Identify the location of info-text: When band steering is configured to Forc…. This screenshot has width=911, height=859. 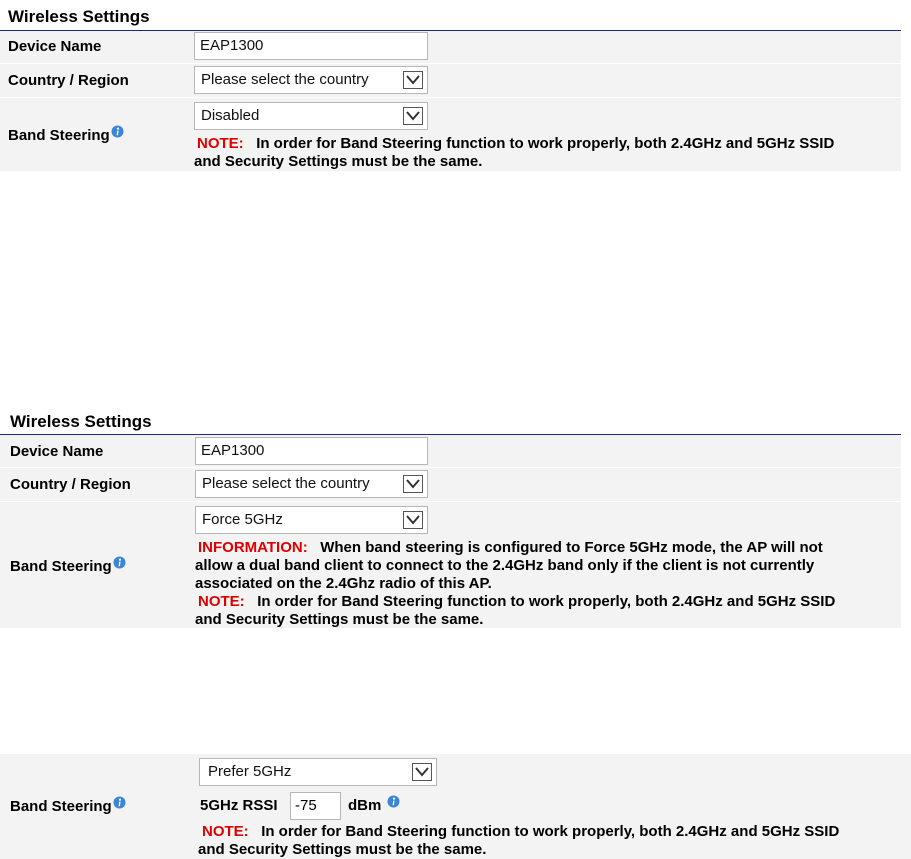
(571, 547).